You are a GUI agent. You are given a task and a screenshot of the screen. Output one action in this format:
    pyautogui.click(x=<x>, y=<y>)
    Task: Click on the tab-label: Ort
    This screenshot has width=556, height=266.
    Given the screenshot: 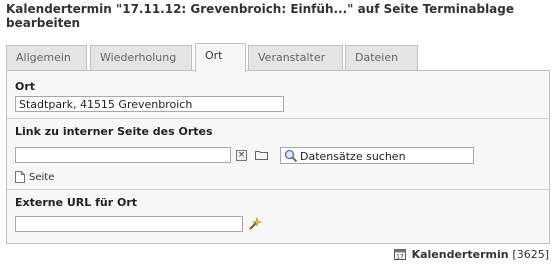 What is the action you would take?
    pyautogui.click(x=214, y=55)
    